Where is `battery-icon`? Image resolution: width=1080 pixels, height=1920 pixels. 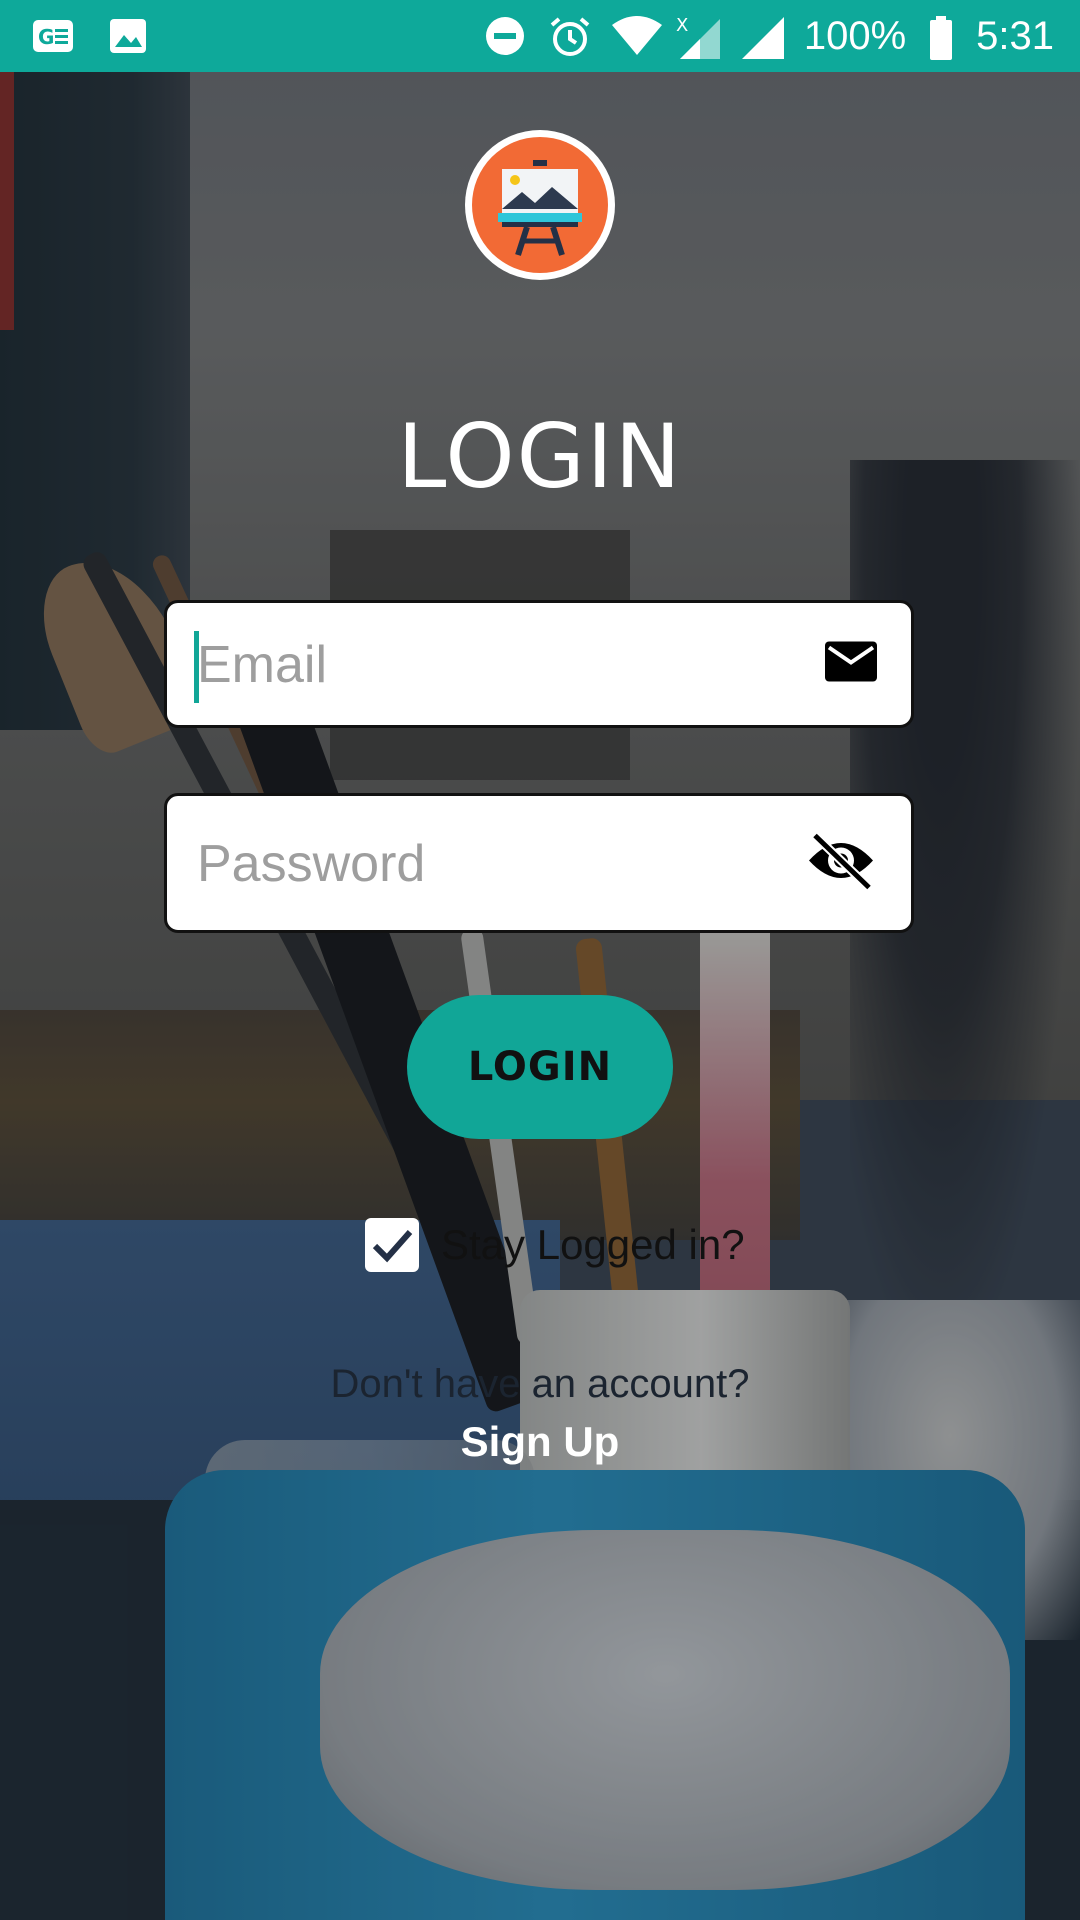 battery-icon is located at coordinates (941, 37).